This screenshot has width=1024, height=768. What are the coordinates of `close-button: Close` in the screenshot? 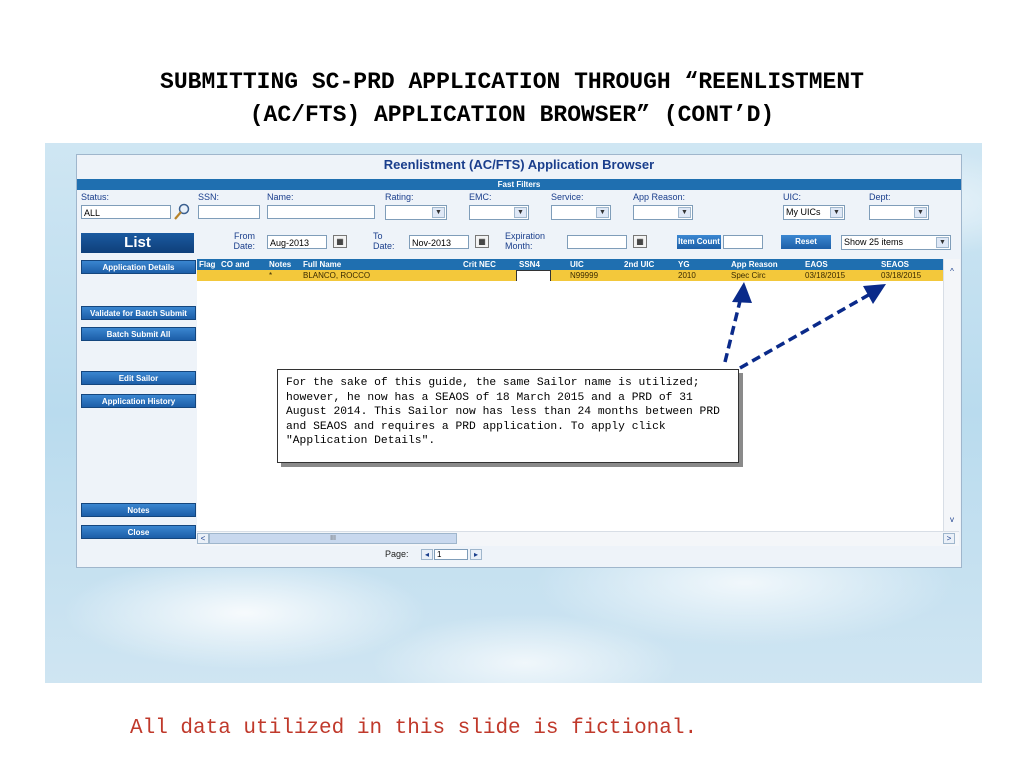 It's located at (138, 532).